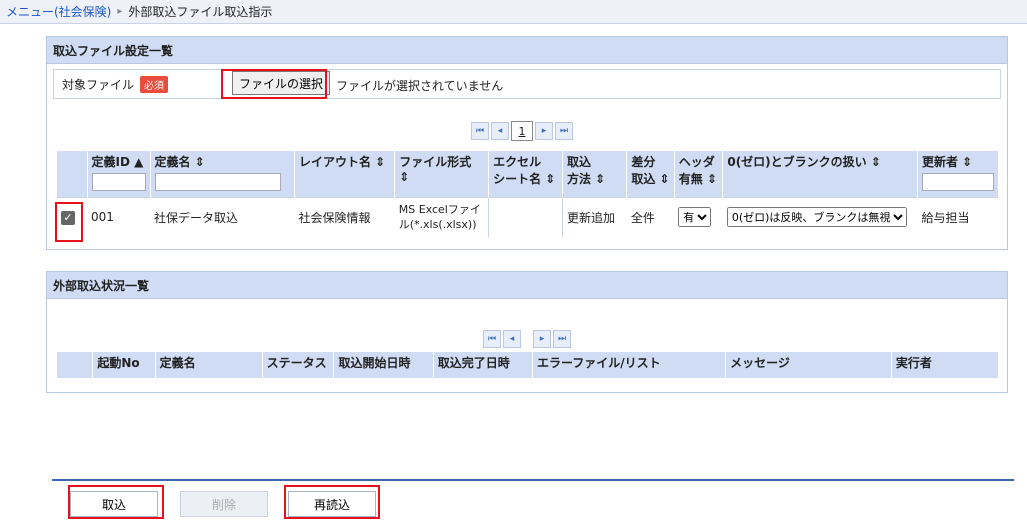 This screenshot has height=521, width=1027. I want to click on row-checkbox: ✓, so click(68, 217).